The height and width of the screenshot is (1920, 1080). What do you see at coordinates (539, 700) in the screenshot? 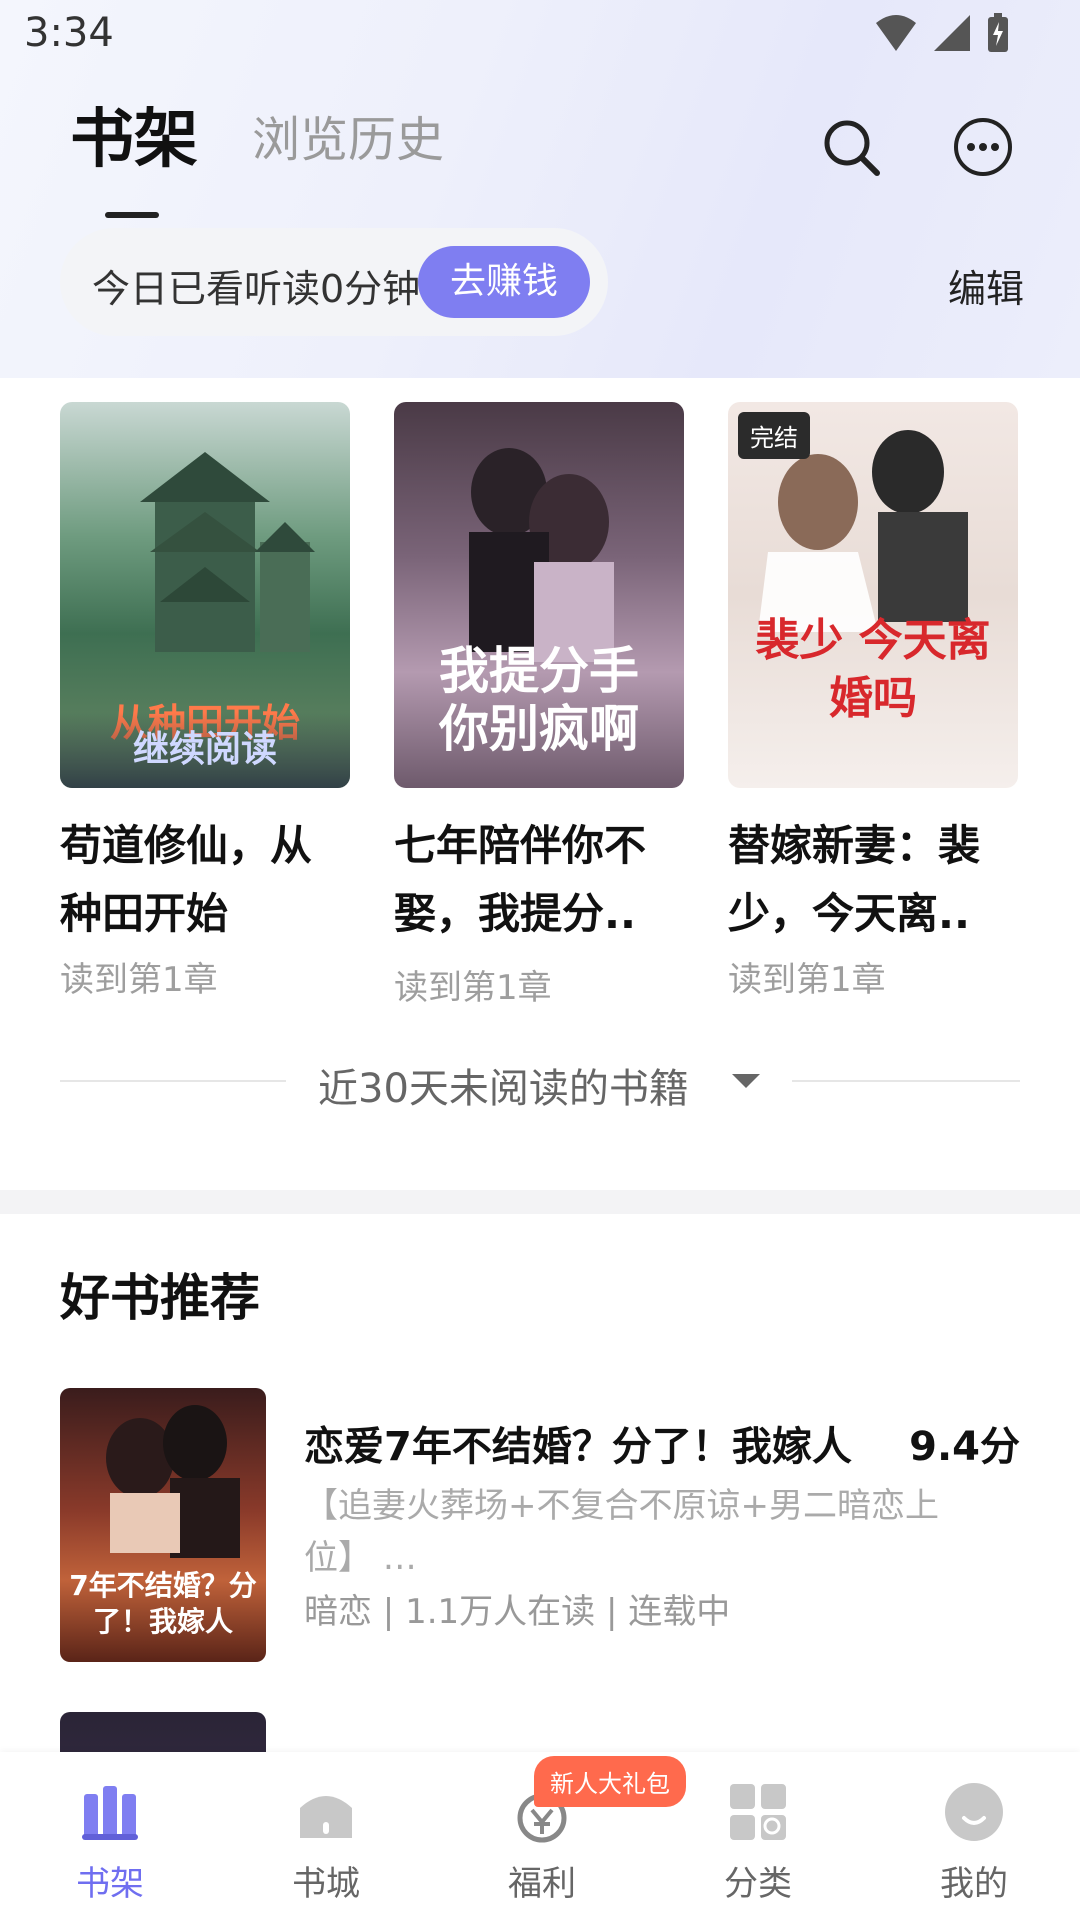
I see `cover-title-text: 我提分手 你别疯啊` at bounding box center [539, 700].